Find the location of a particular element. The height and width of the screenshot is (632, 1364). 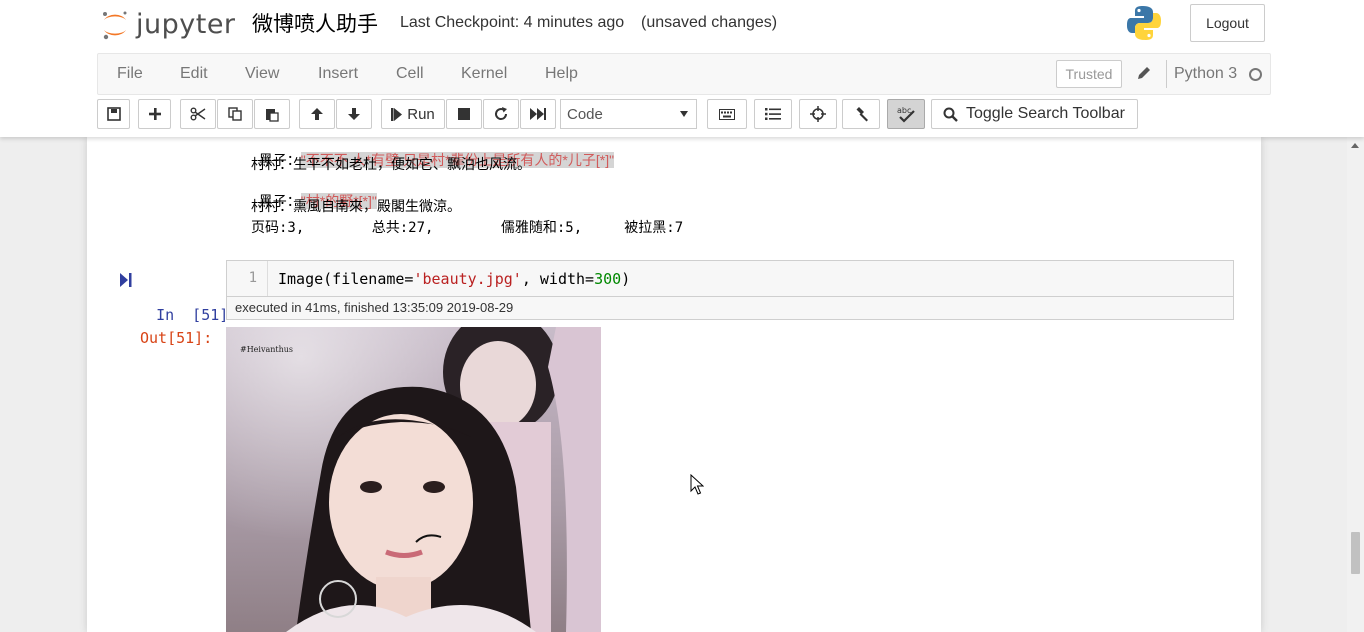

code-number-token: 300 is located at coordinates (608, 279).